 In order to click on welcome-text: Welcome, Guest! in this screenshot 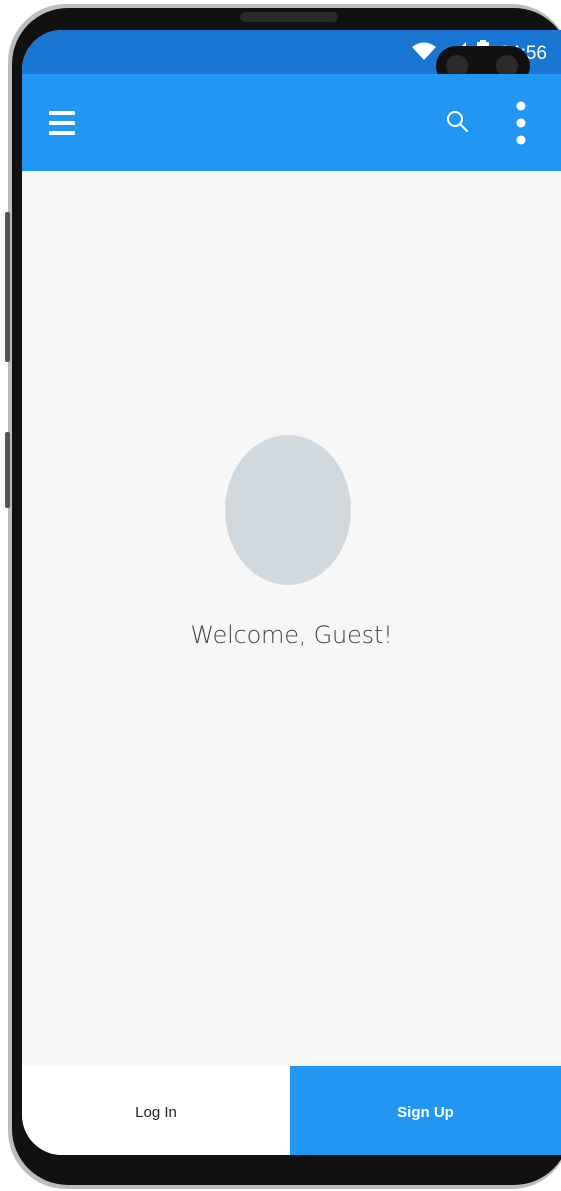, I will do `click(291, 635)`.